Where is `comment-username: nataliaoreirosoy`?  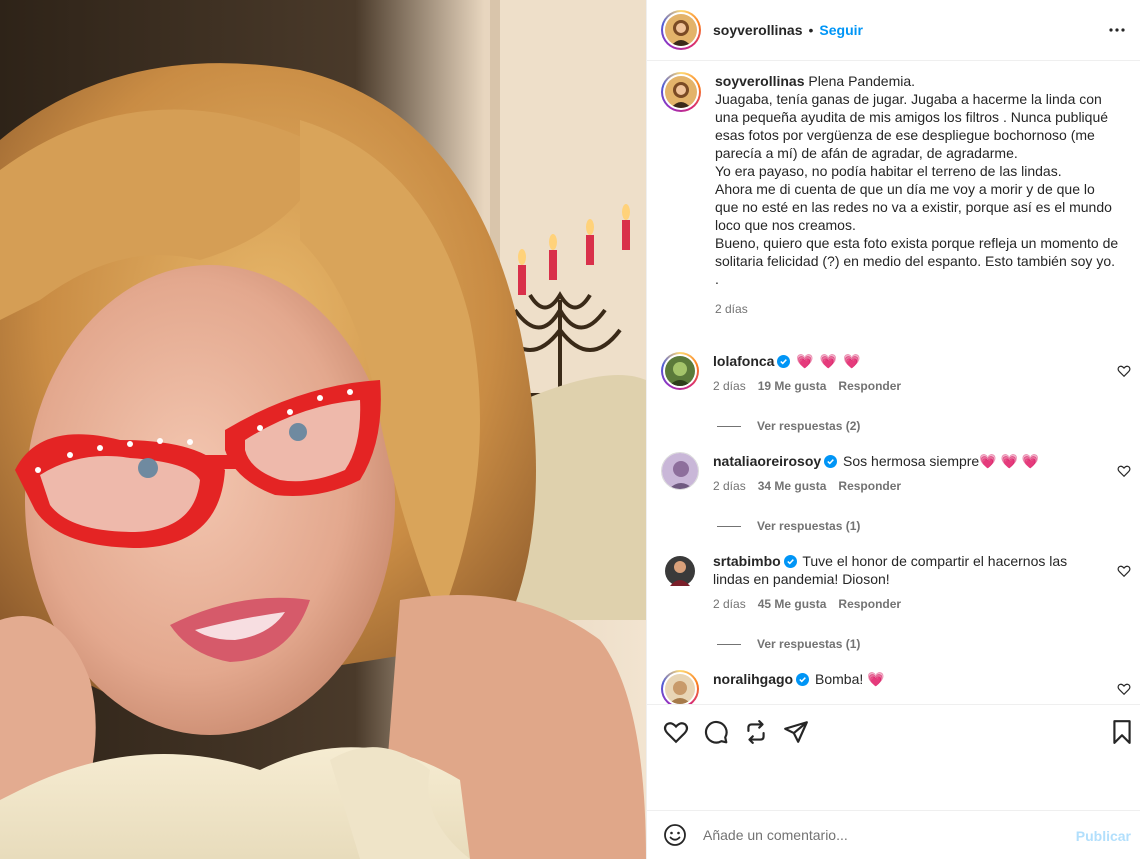 comment-username: nataliaoreirosoy is located at coordinates (767, 461).